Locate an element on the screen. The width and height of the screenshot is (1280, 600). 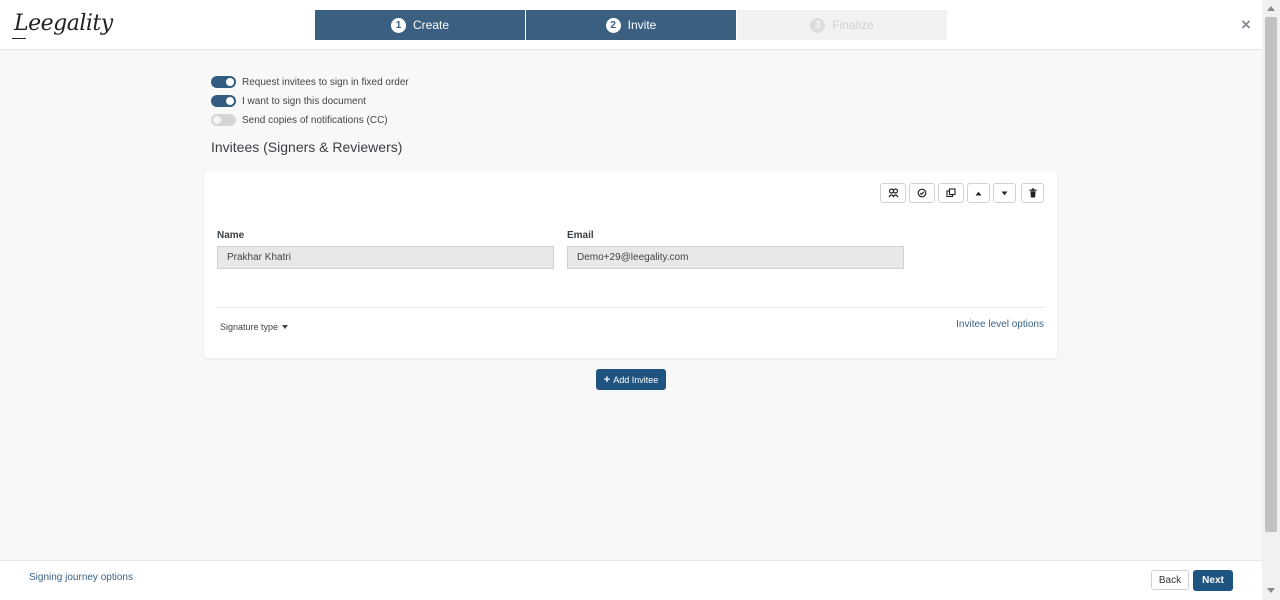
email-field: Demo+29@leegality.com is located at coordinates (735, 257).